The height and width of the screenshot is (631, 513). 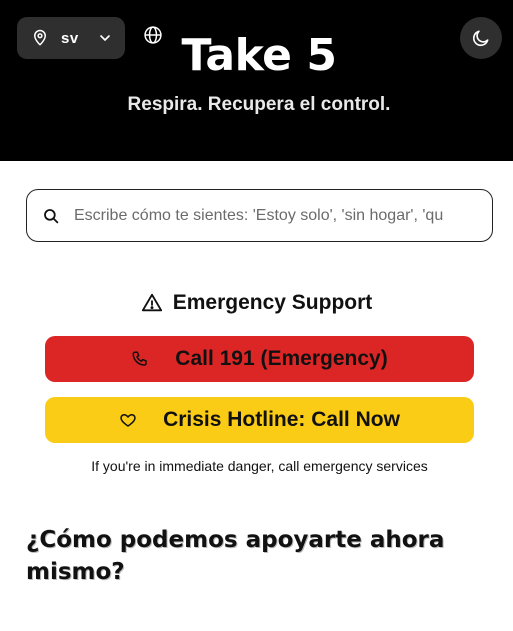 I want to click on search-icon, so click(x=51, y=215).